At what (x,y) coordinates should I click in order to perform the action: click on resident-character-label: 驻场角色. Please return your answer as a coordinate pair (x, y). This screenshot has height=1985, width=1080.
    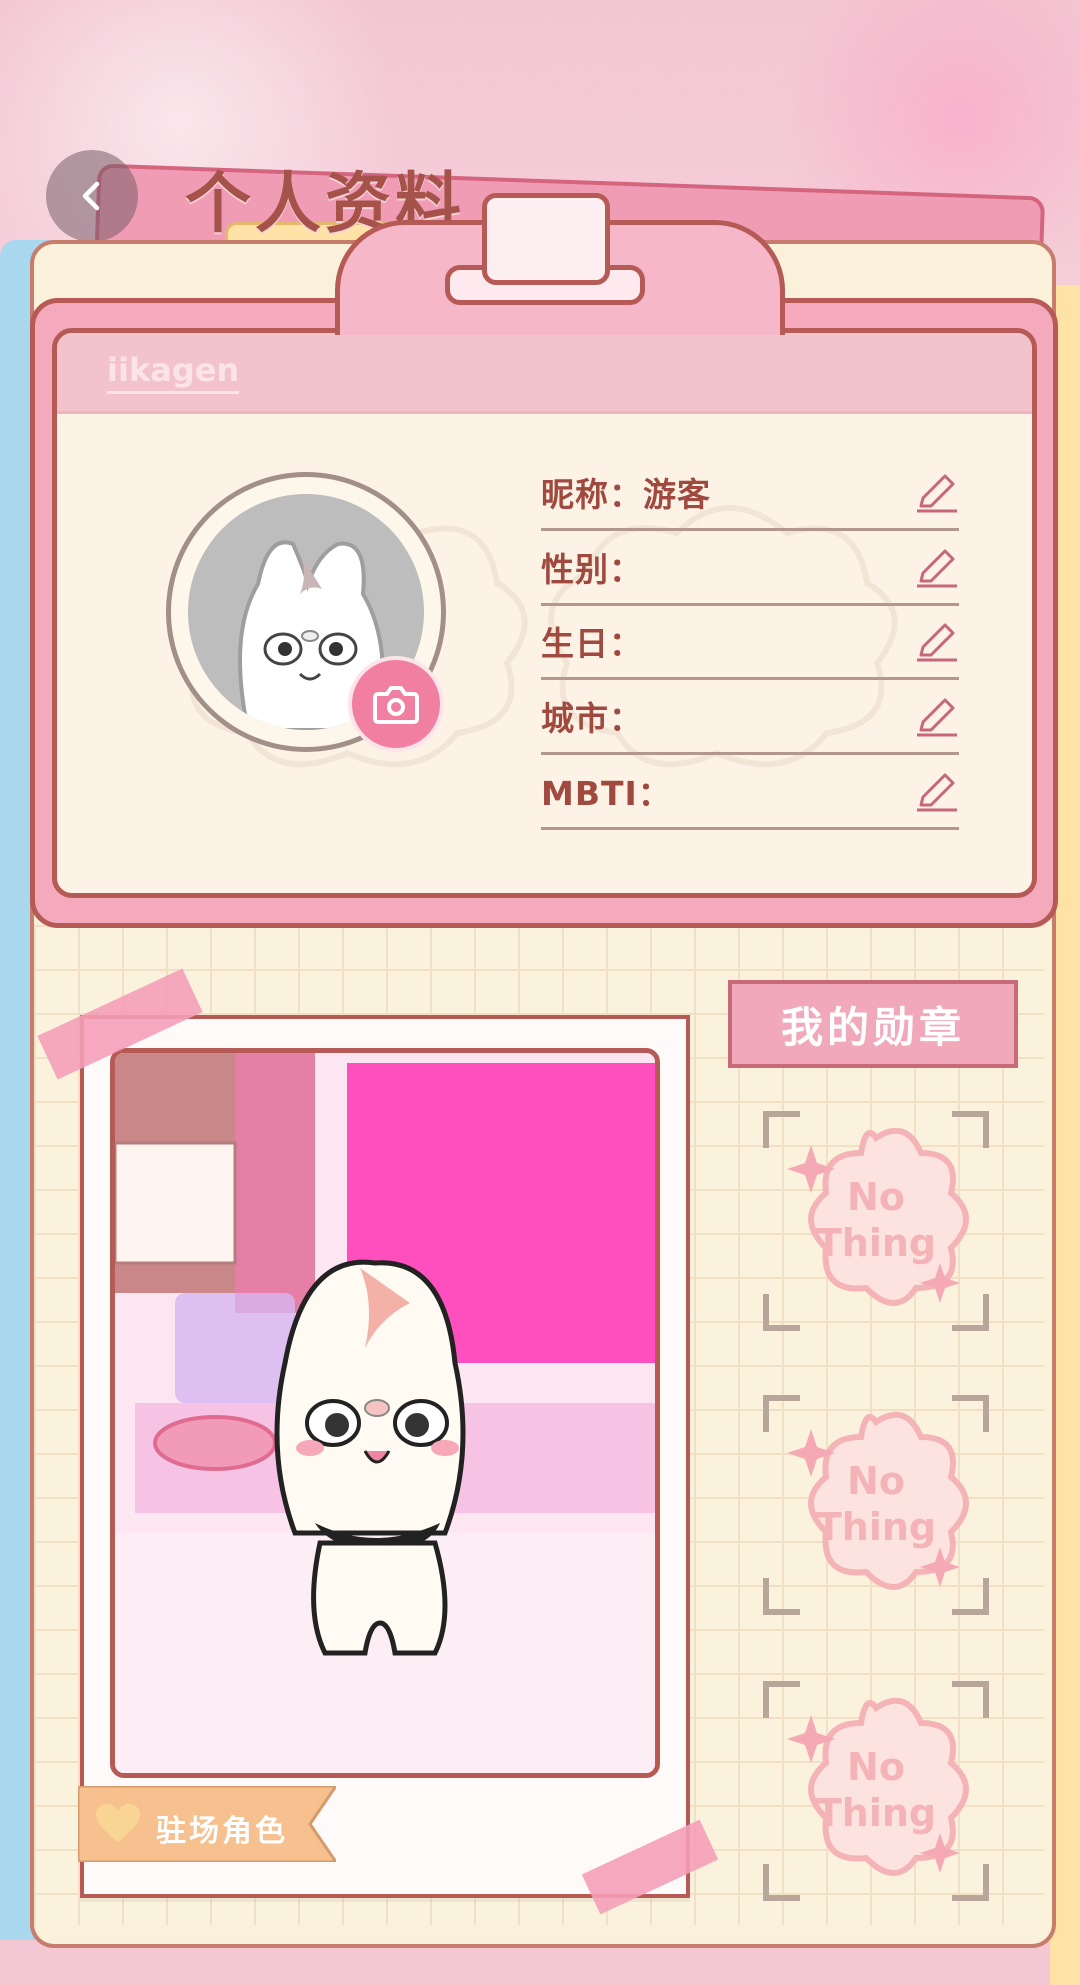
    Looking at the image, I should click on (222, 1831).